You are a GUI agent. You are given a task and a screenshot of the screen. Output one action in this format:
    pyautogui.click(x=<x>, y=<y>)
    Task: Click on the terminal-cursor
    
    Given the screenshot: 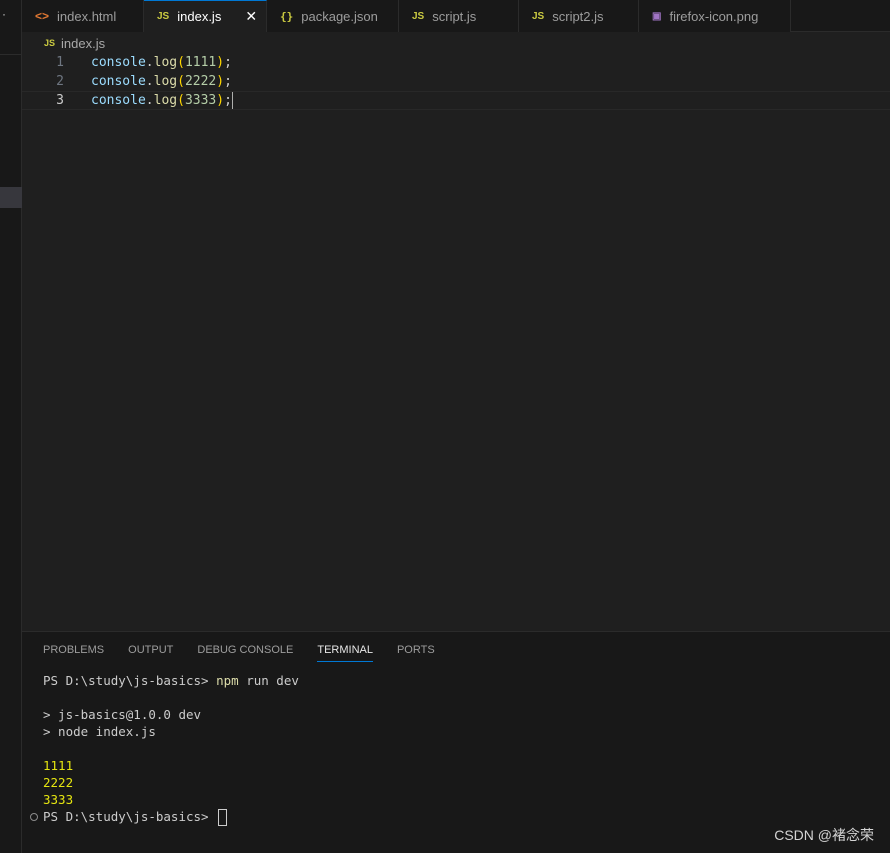 What is the action you would take?
    pyautogui.click(x=223, y=817)
    